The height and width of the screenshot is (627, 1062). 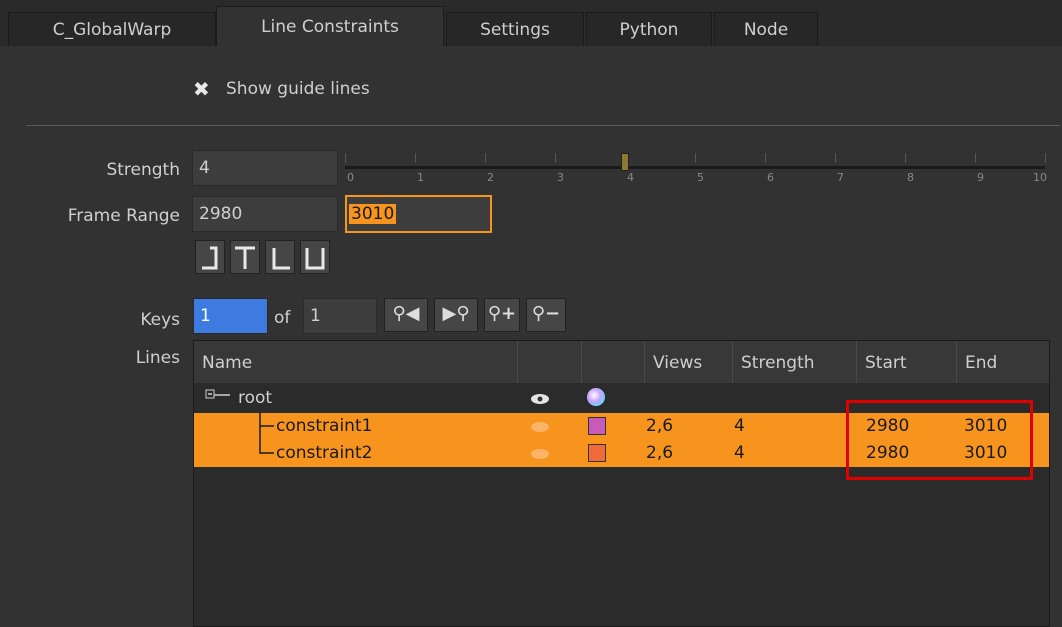 I want to click on bracket-right-icon, so click(x=281, y=259).